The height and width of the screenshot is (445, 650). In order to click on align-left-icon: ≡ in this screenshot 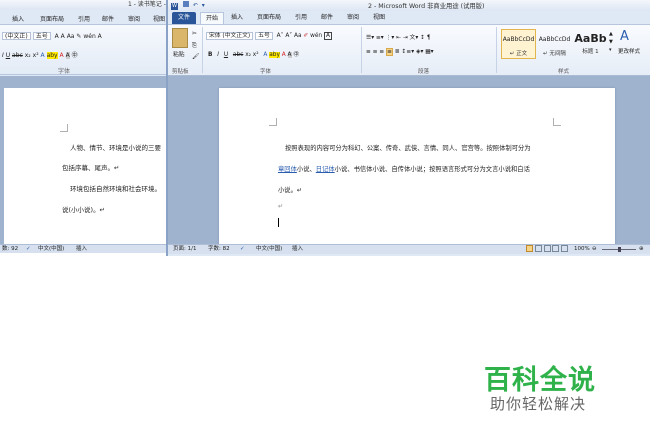, I will do `click(368, 52)`.